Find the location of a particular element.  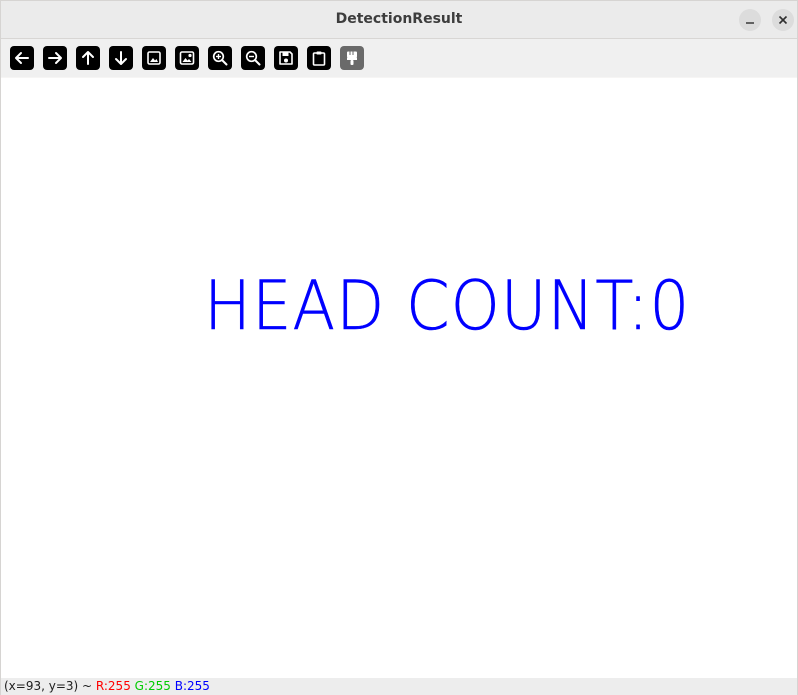

image-fit-icon is located at coordinates (187, 58).